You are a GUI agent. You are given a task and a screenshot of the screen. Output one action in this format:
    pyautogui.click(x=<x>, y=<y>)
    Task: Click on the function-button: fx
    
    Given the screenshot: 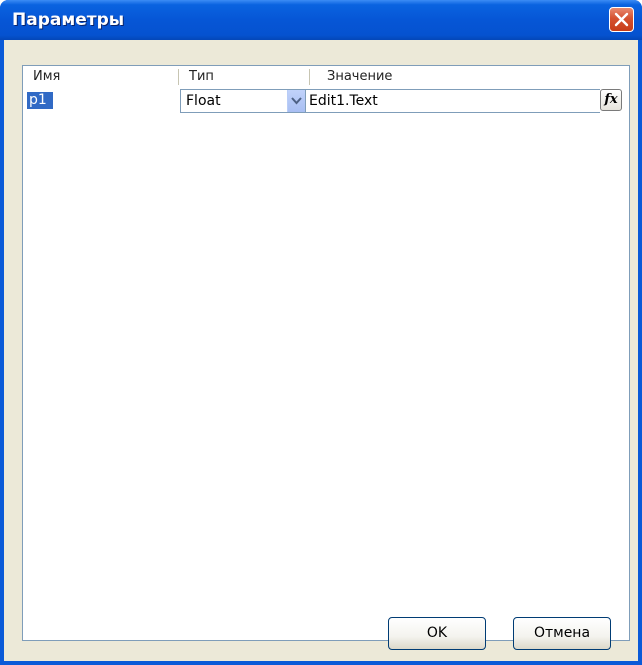 What is the action you would take?
    pyautogui.click(x=611, y=100)
    